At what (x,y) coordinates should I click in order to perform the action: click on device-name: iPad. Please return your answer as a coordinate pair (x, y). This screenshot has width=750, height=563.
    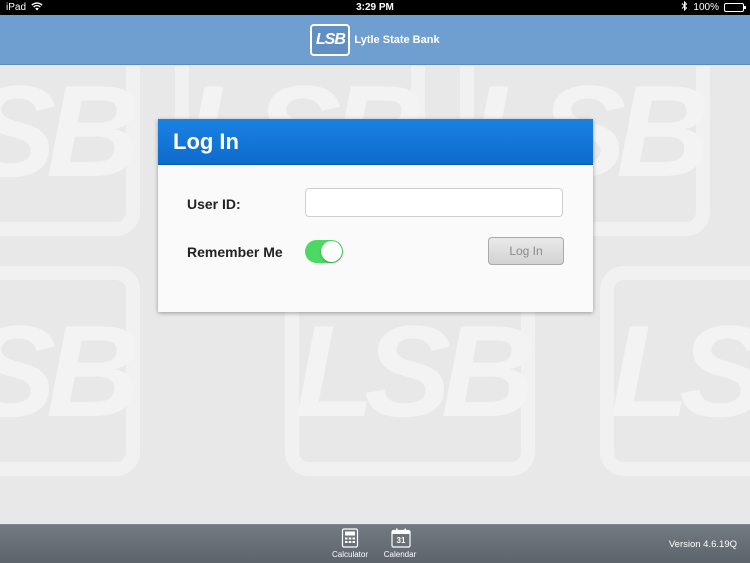
    Looking at the image, I should click on (16, 7).